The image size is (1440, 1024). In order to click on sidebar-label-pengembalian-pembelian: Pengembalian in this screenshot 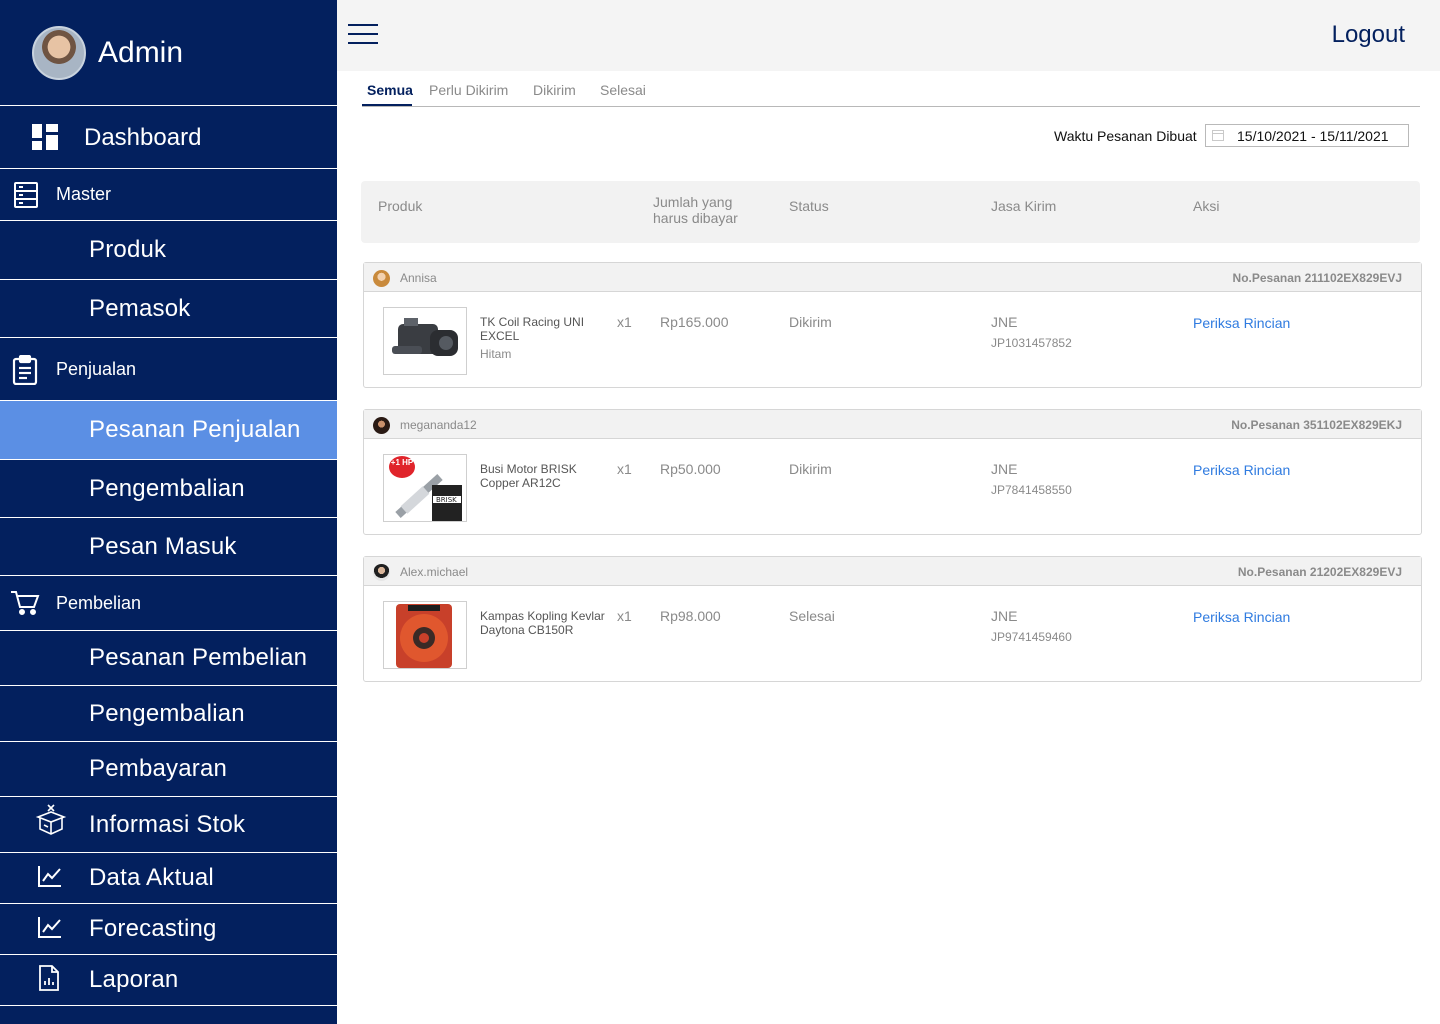, I will do `click(167, 713)`.